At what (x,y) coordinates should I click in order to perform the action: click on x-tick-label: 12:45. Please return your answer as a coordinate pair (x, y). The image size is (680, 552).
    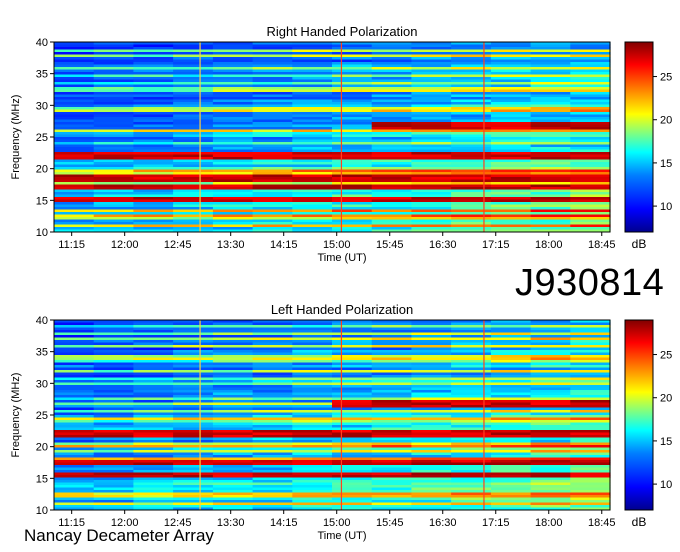
    Looking at the image, I should click on (178, 245).